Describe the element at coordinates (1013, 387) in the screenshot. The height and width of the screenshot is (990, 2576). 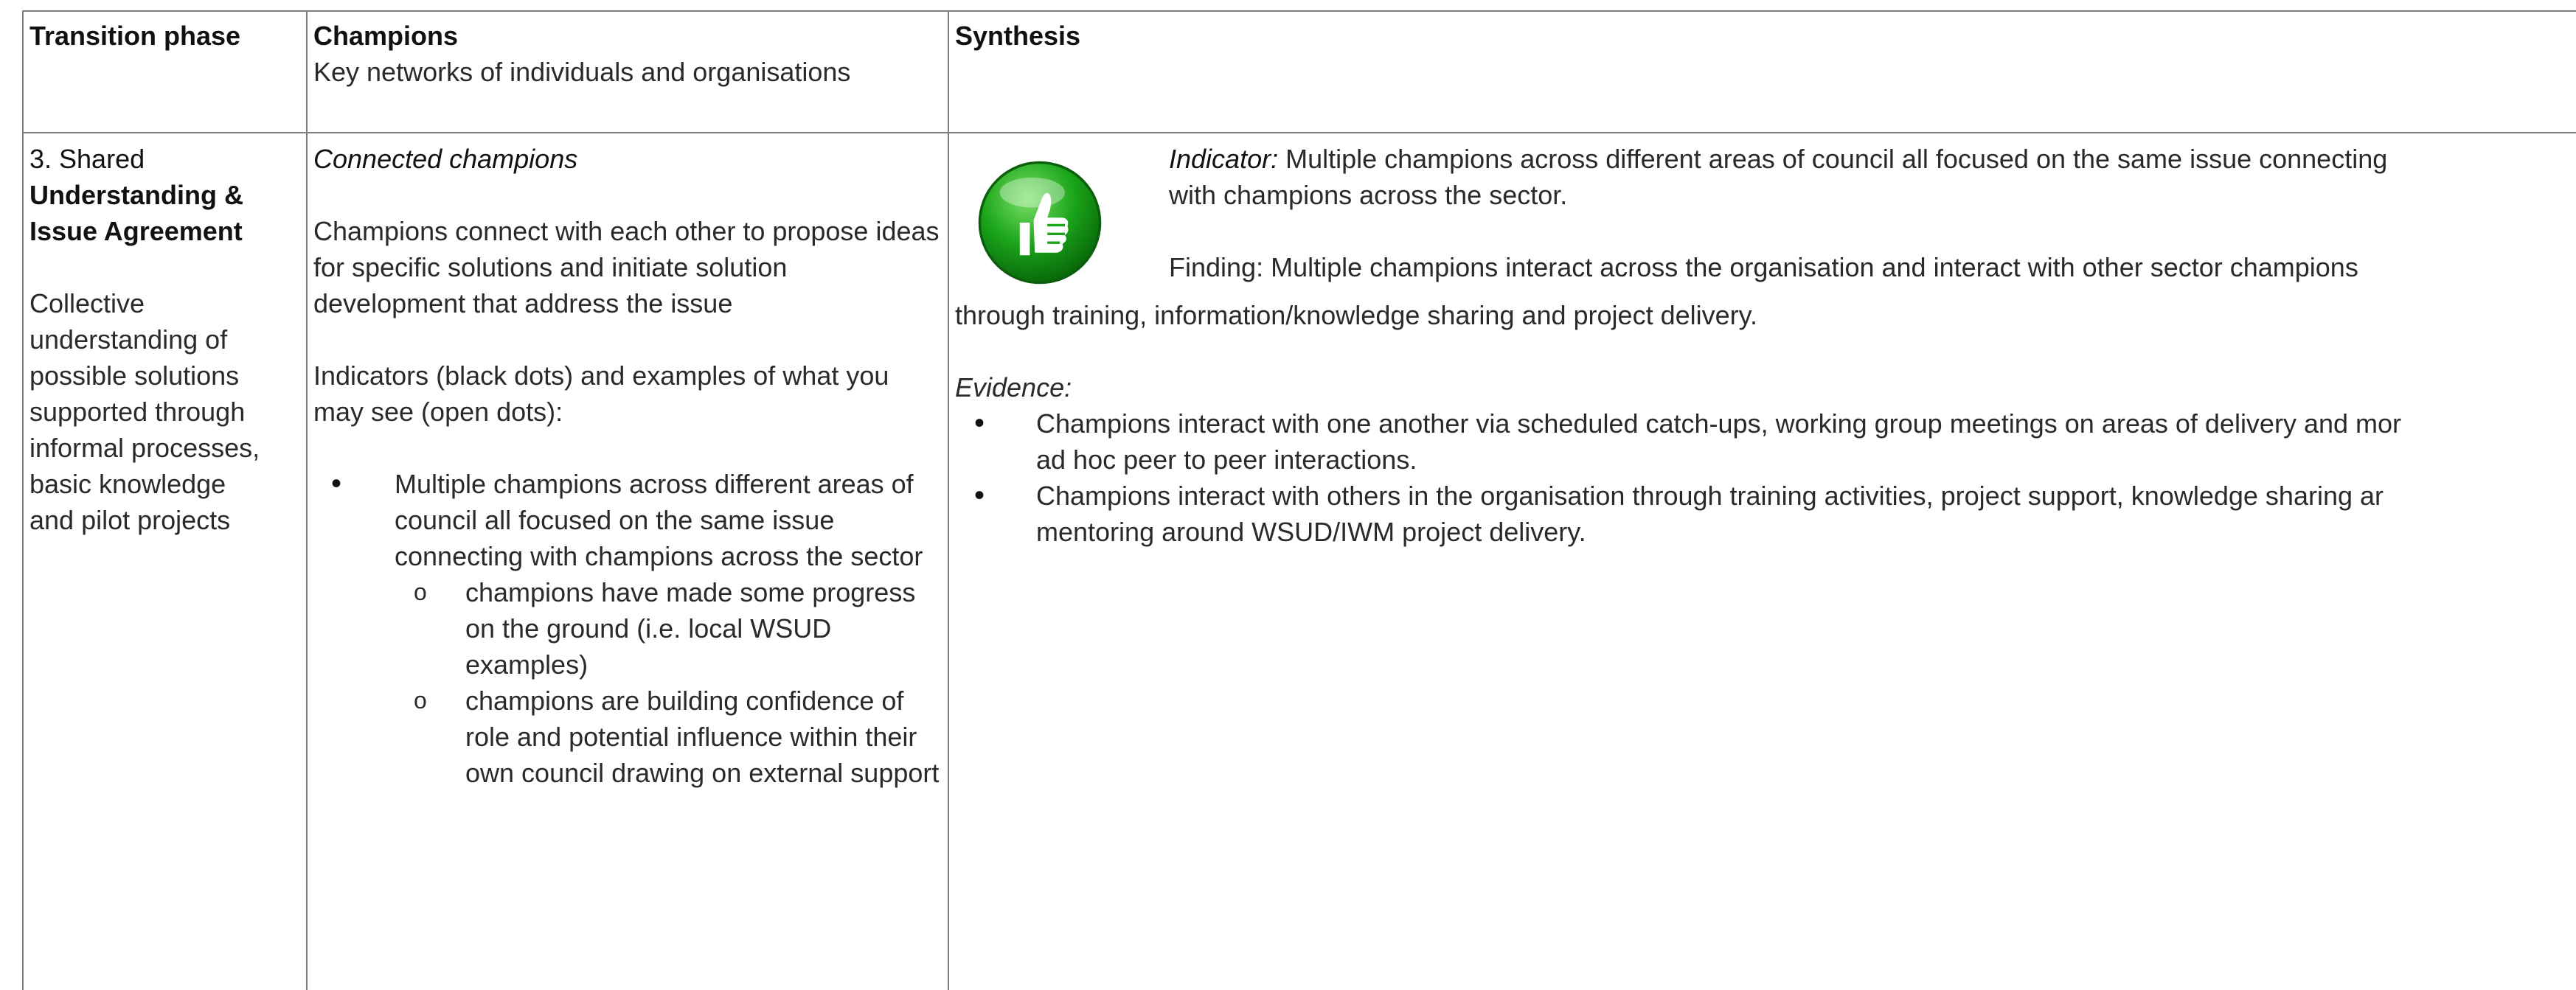
I see `evidence-label: Evidence:` at that location.